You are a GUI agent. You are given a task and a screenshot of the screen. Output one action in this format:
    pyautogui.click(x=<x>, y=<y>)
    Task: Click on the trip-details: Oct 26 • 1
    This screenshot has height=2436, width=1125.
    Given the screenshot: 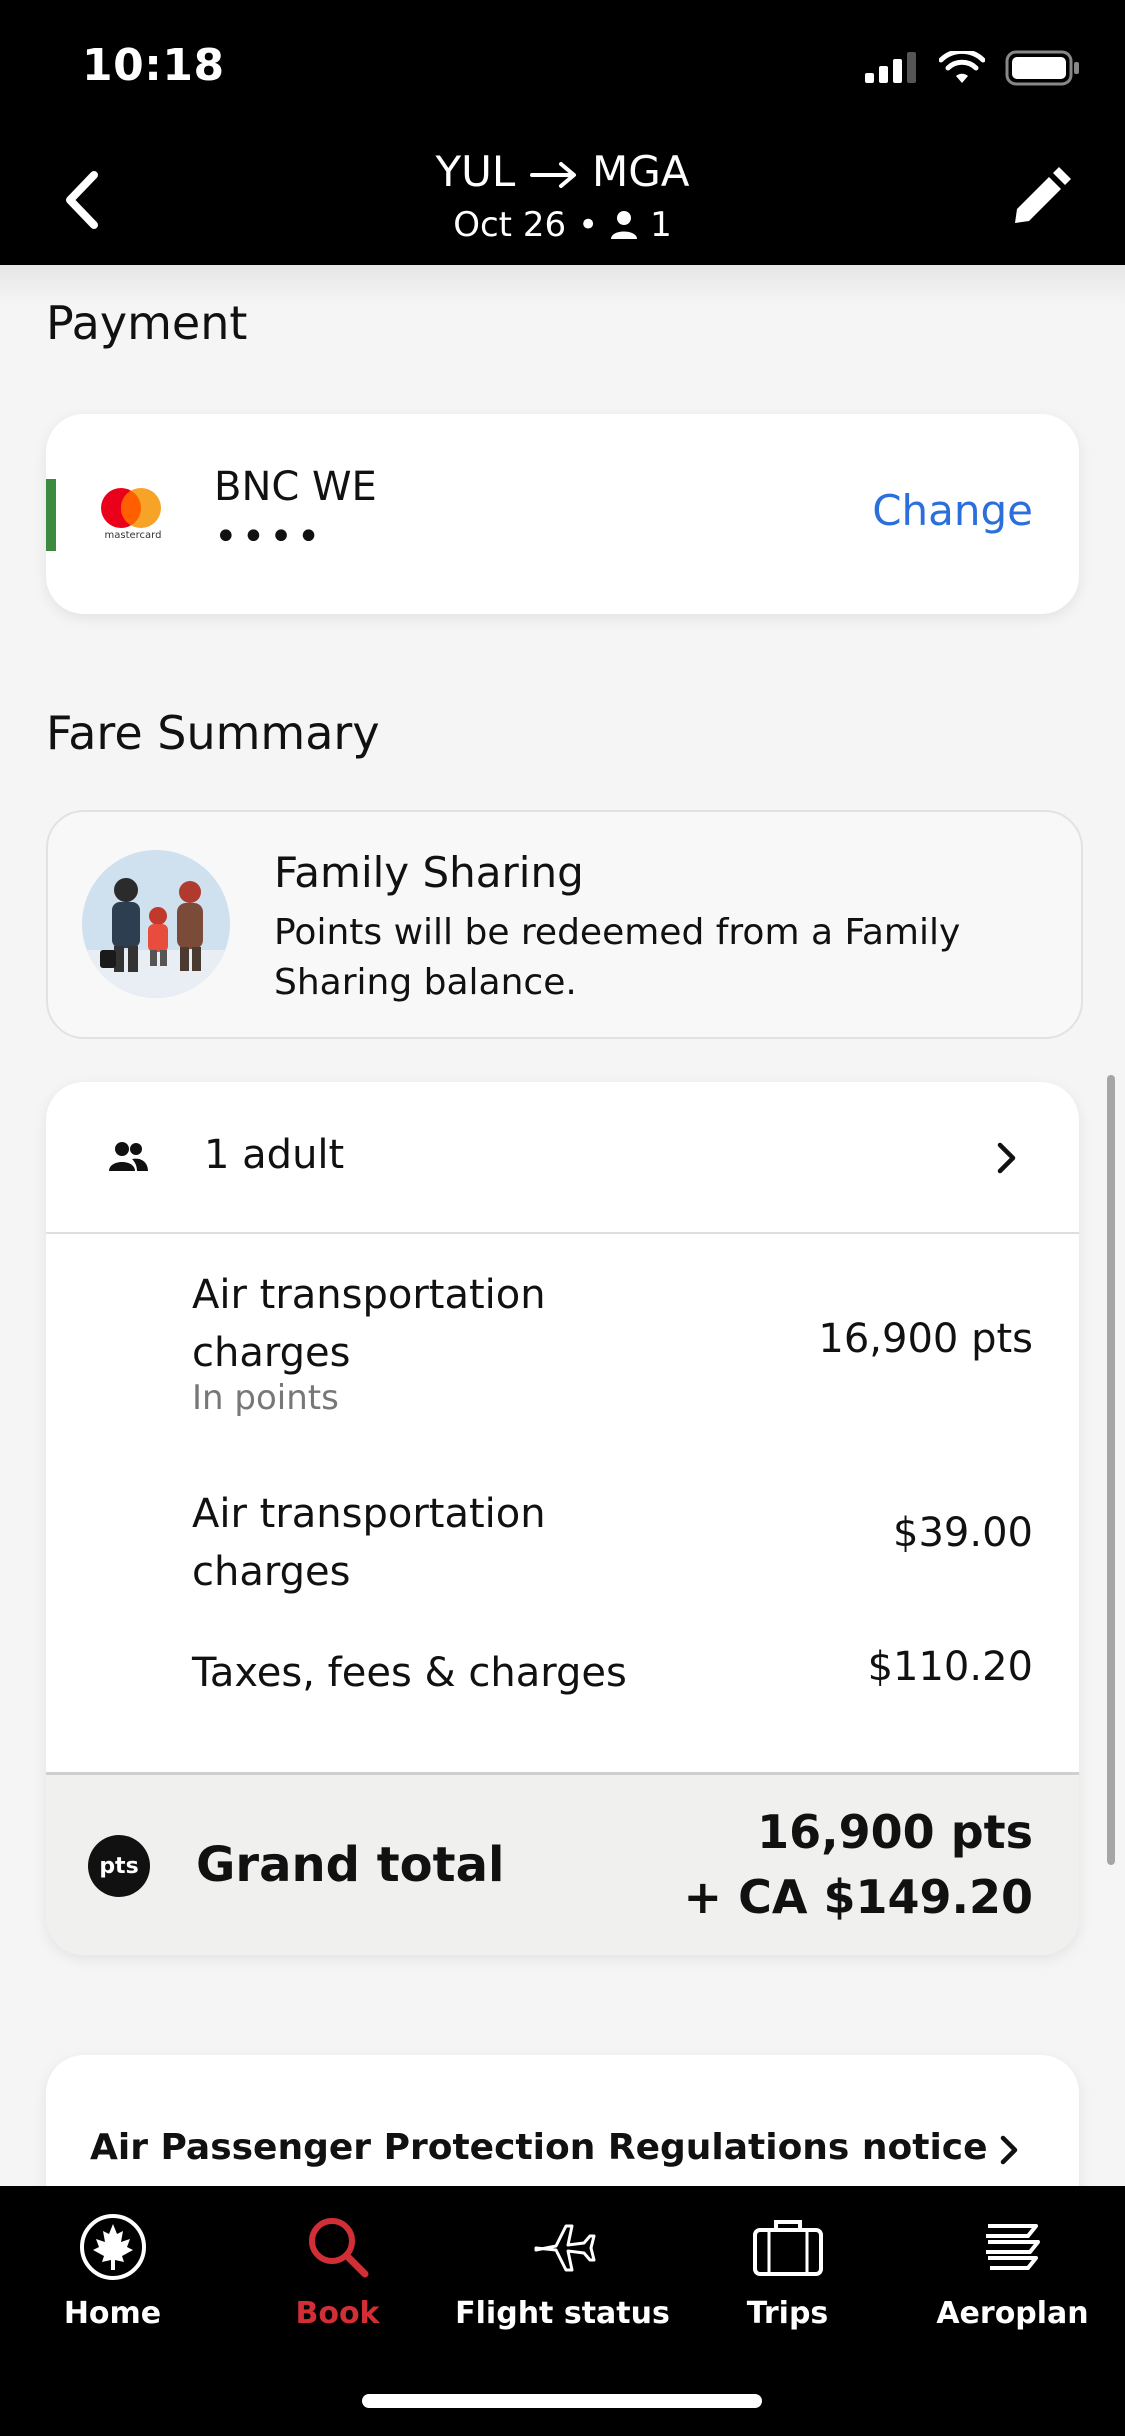 What is the action you would take?
    pyautogui.click(x=562, y=225)
    